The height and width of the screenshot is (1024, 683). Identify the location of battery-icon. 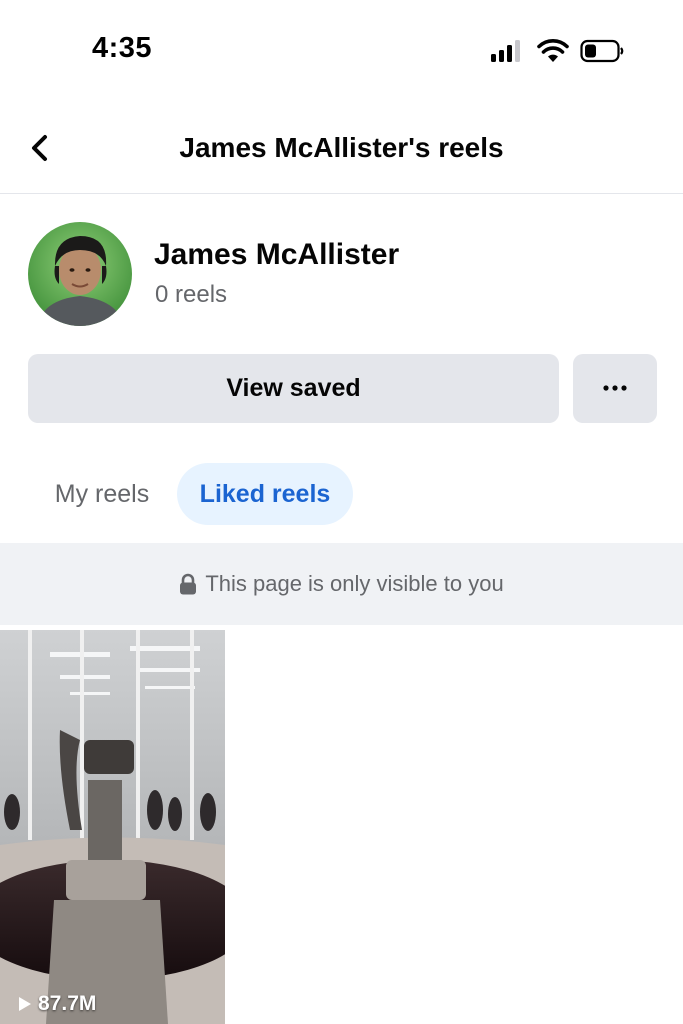
(602, 51).